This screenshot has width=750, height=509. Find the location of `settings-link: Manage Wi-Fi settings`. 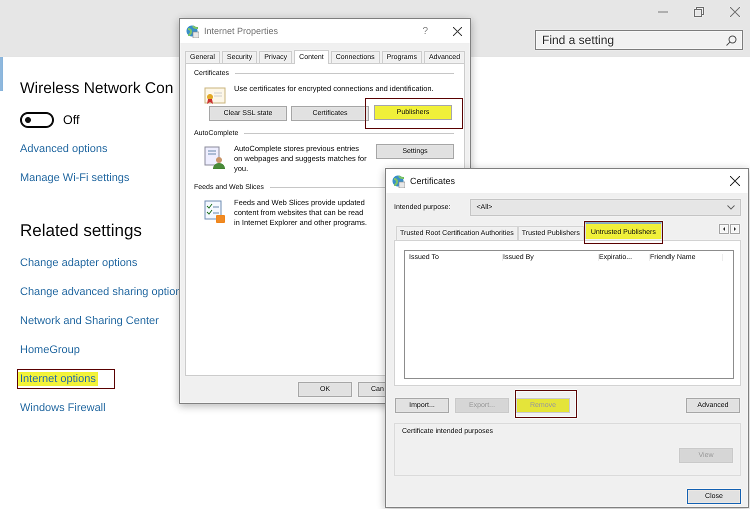

settings-link: Manage Wi-Fi settings is located at coordinates (75, 178).